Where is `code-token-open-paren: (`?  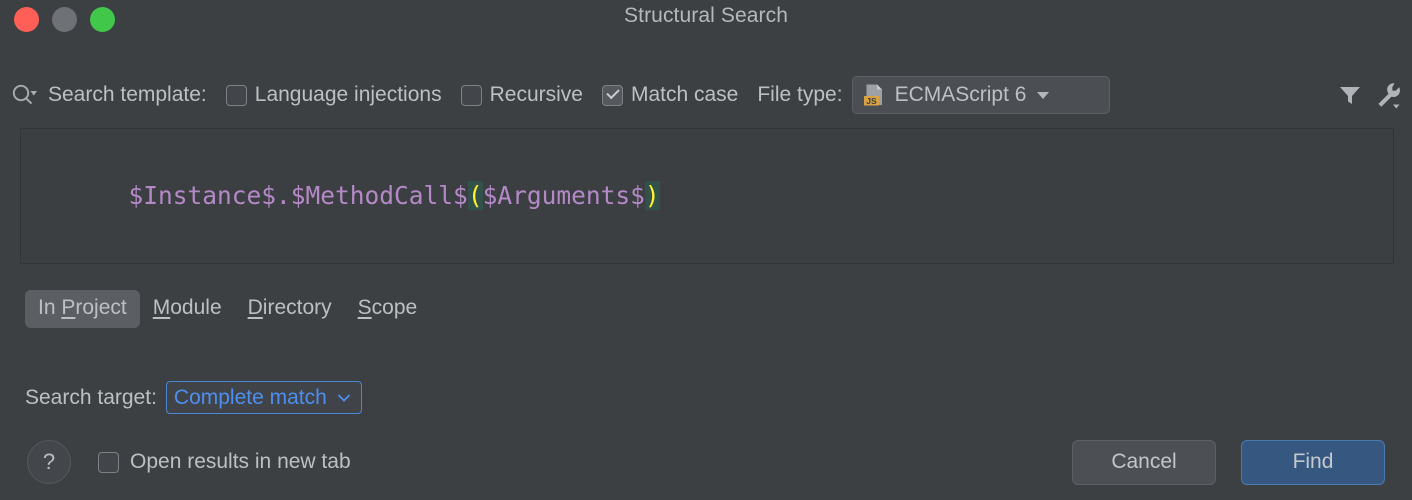
code-token-open-paren: ( is located at coordinates (475, 195).